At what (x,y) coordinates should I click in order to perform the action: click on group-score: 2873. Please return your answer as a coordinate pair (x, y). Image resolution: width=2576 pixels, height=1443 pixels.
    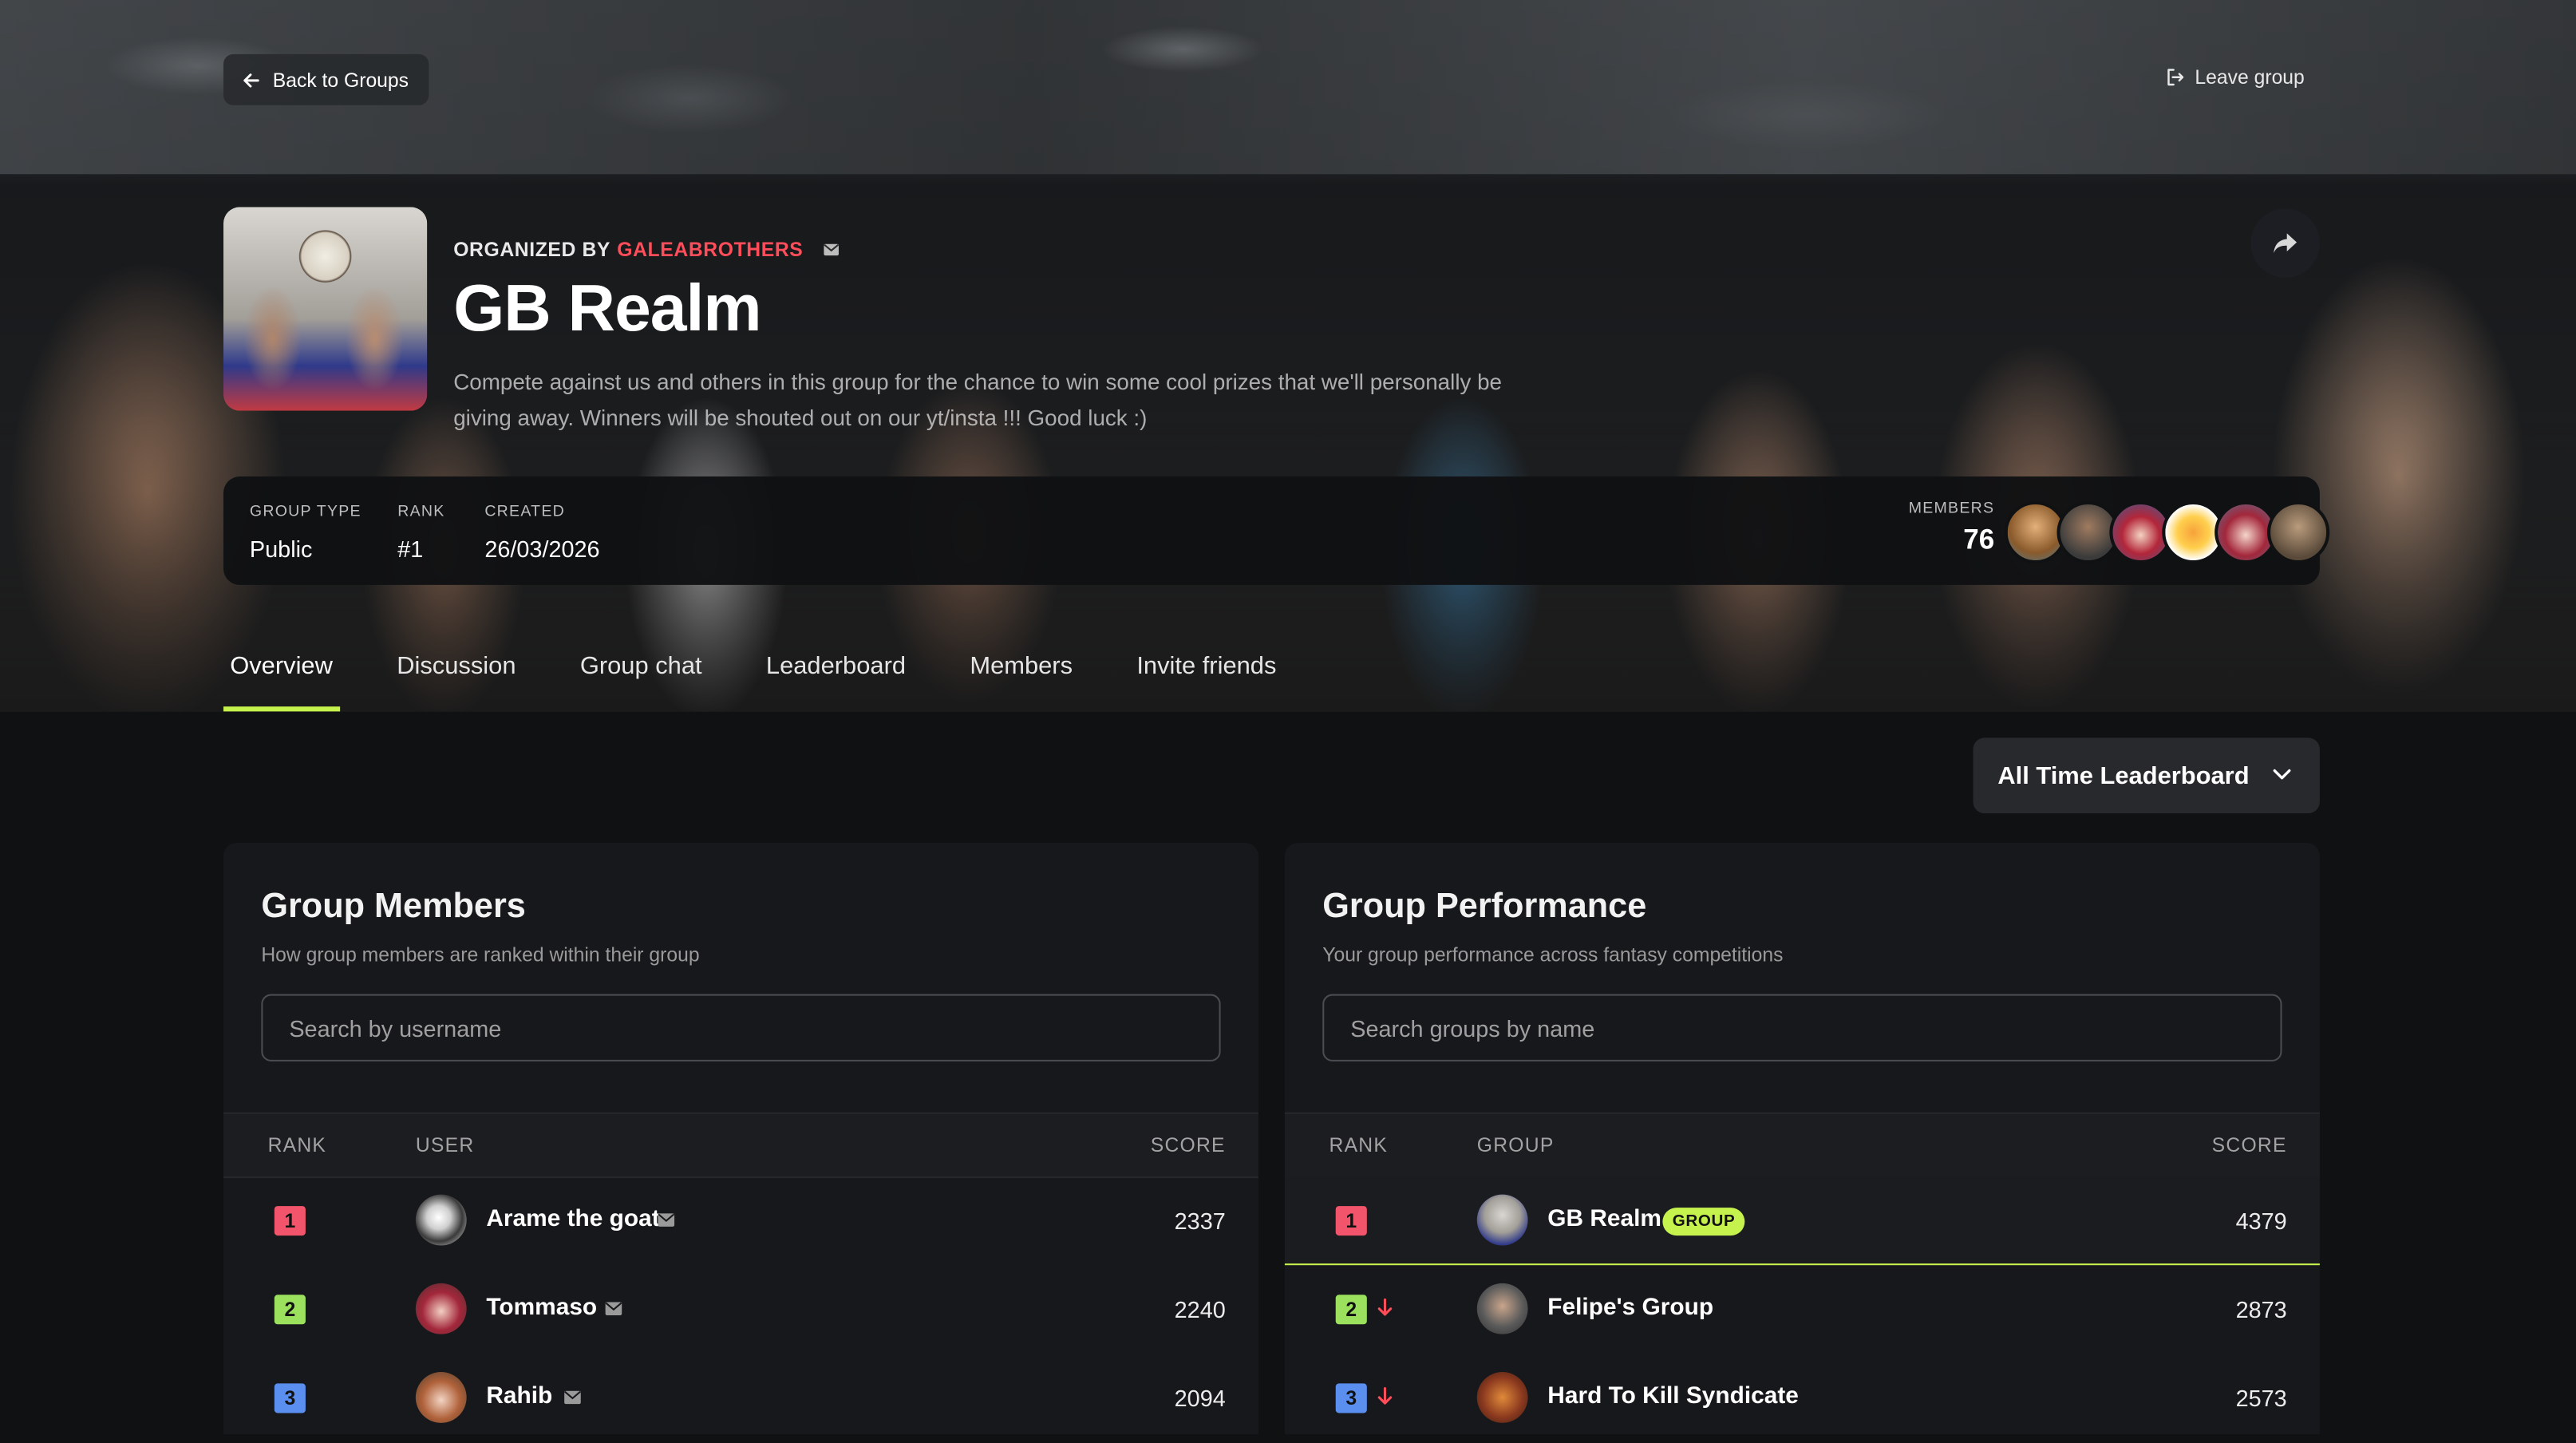
    Looking at the image, I should click on (2261, 1309).